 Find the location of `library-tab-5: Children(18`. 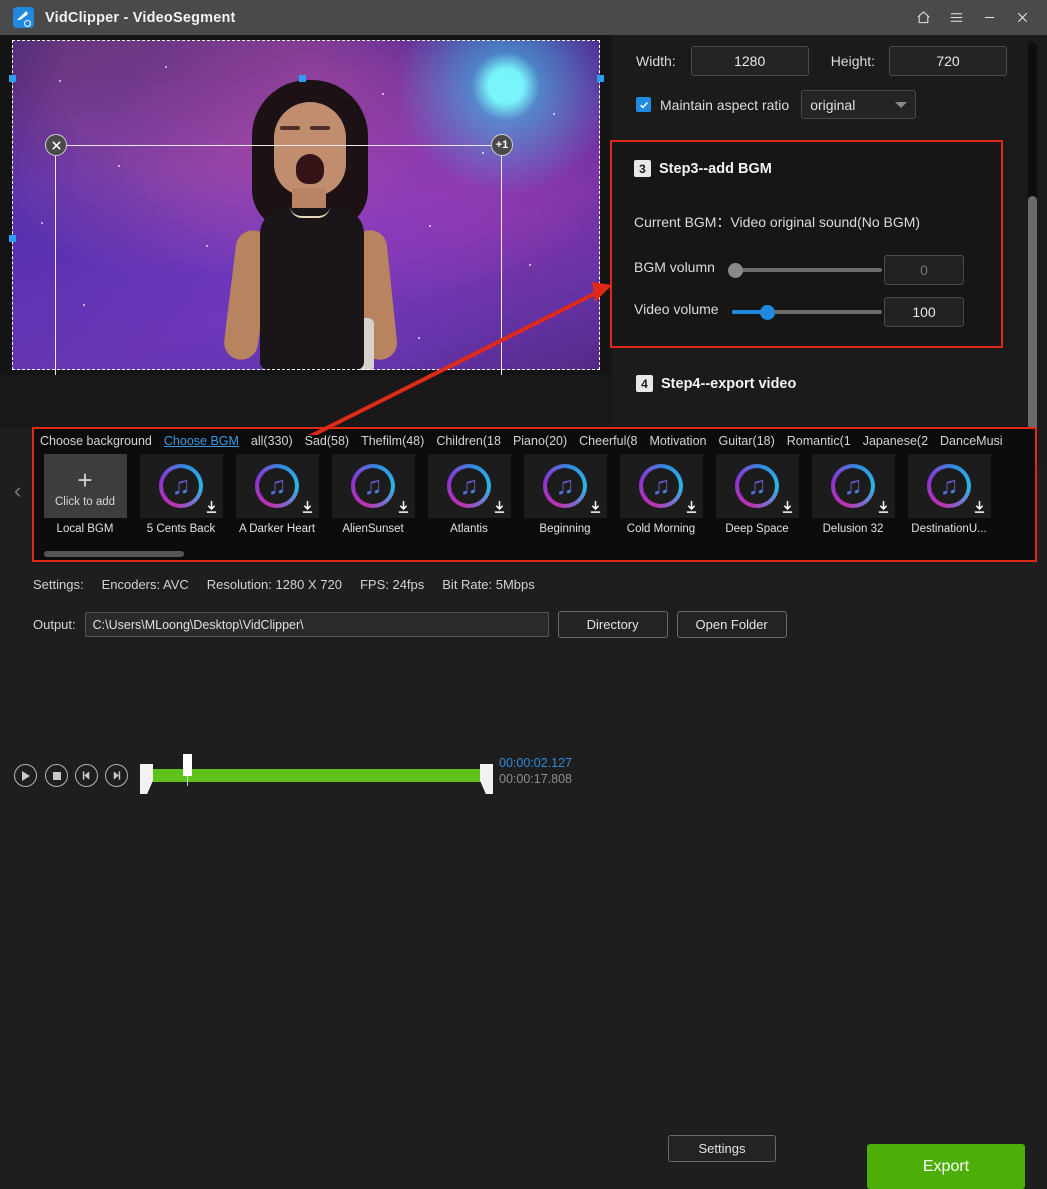

library-tab-5: Children(18 is located at coordinates (468, 441).